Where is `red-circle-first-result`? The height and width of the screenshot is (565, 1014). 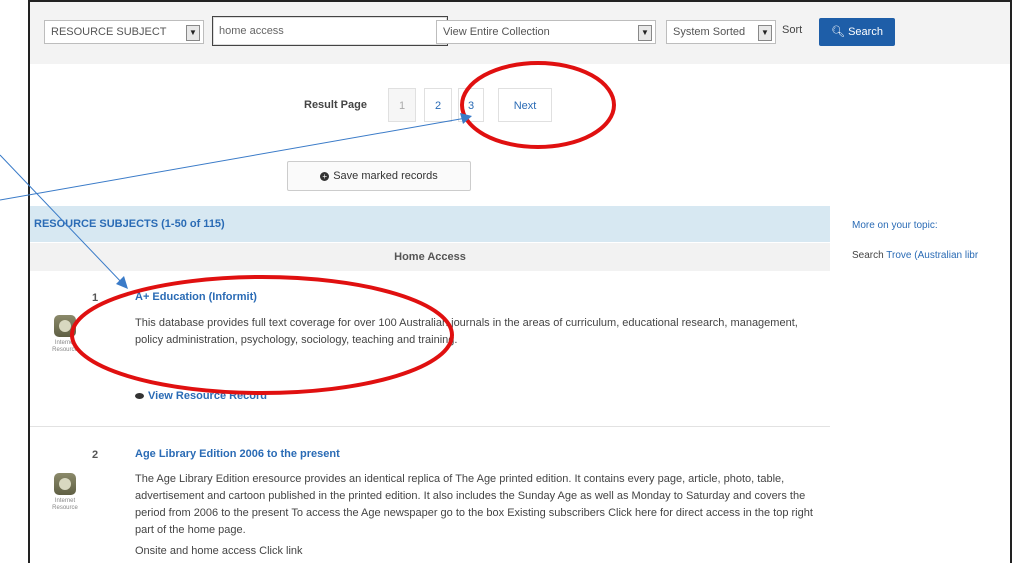
red-circle-first-result is located at coordinates (262, 335).